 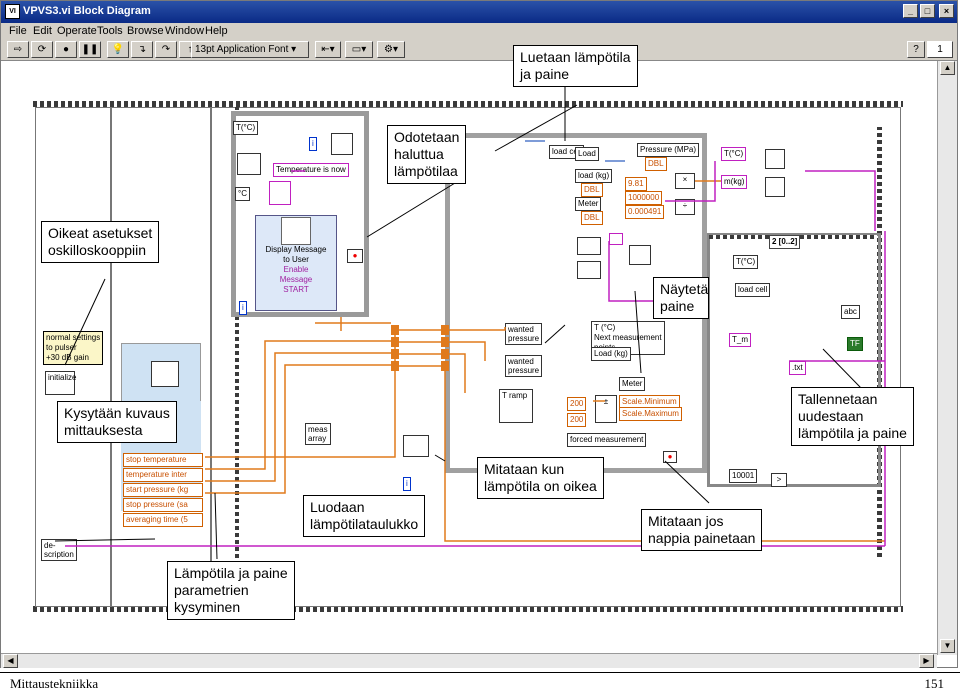 I want to click on footer-course: Mittaustekniikka, so click(x=54, y=683).